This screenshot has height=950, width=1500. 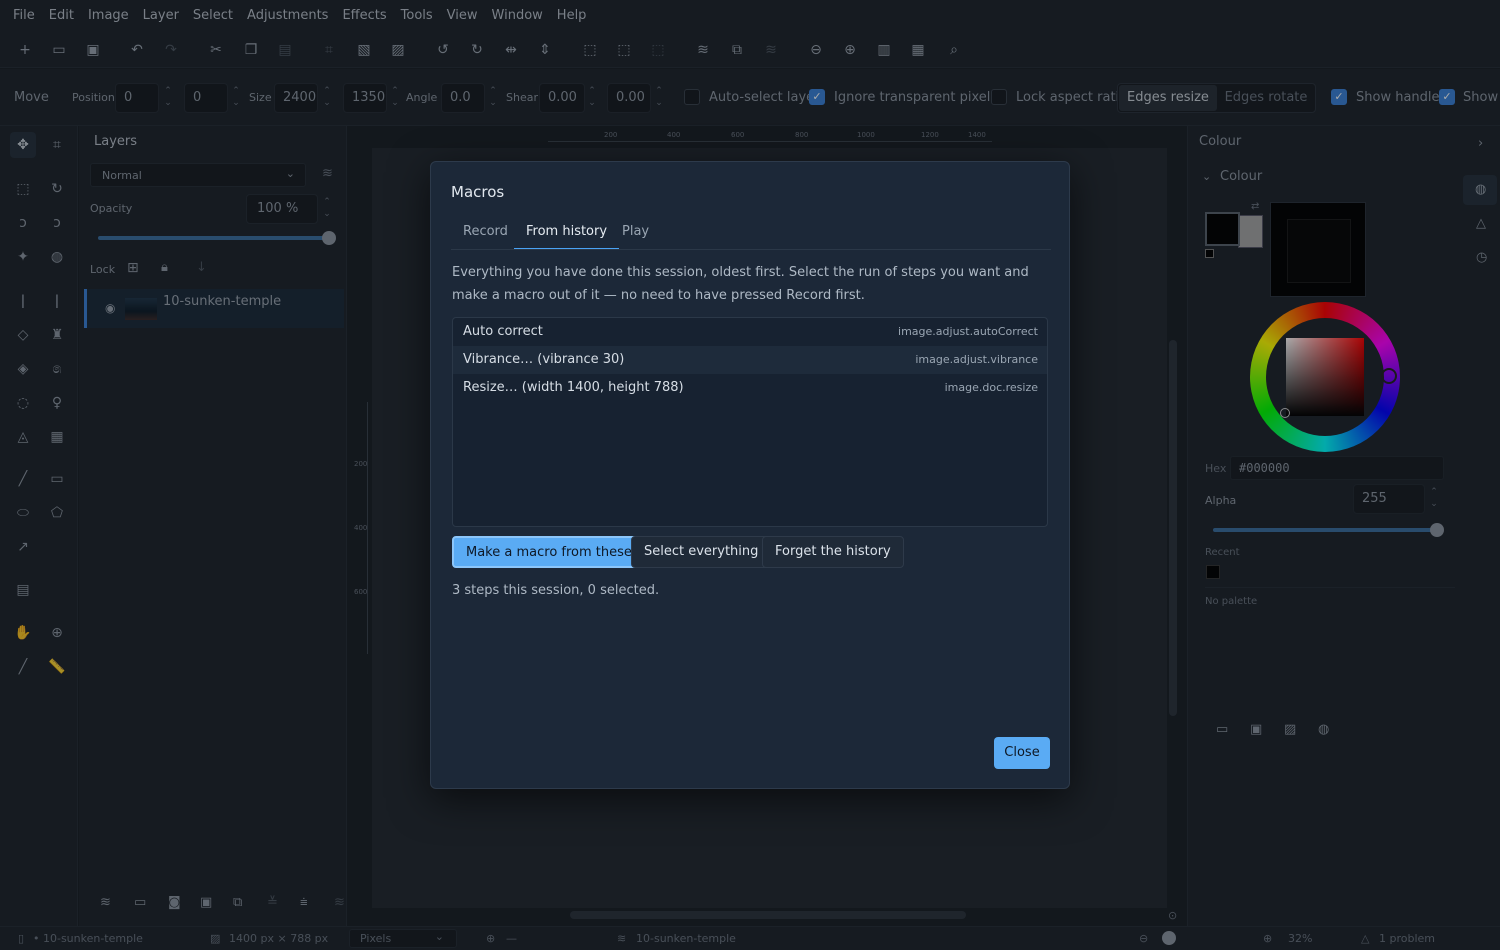 I want to click on selection-count: 3 steps this session, 0 selected., so click(x=556, y=590).